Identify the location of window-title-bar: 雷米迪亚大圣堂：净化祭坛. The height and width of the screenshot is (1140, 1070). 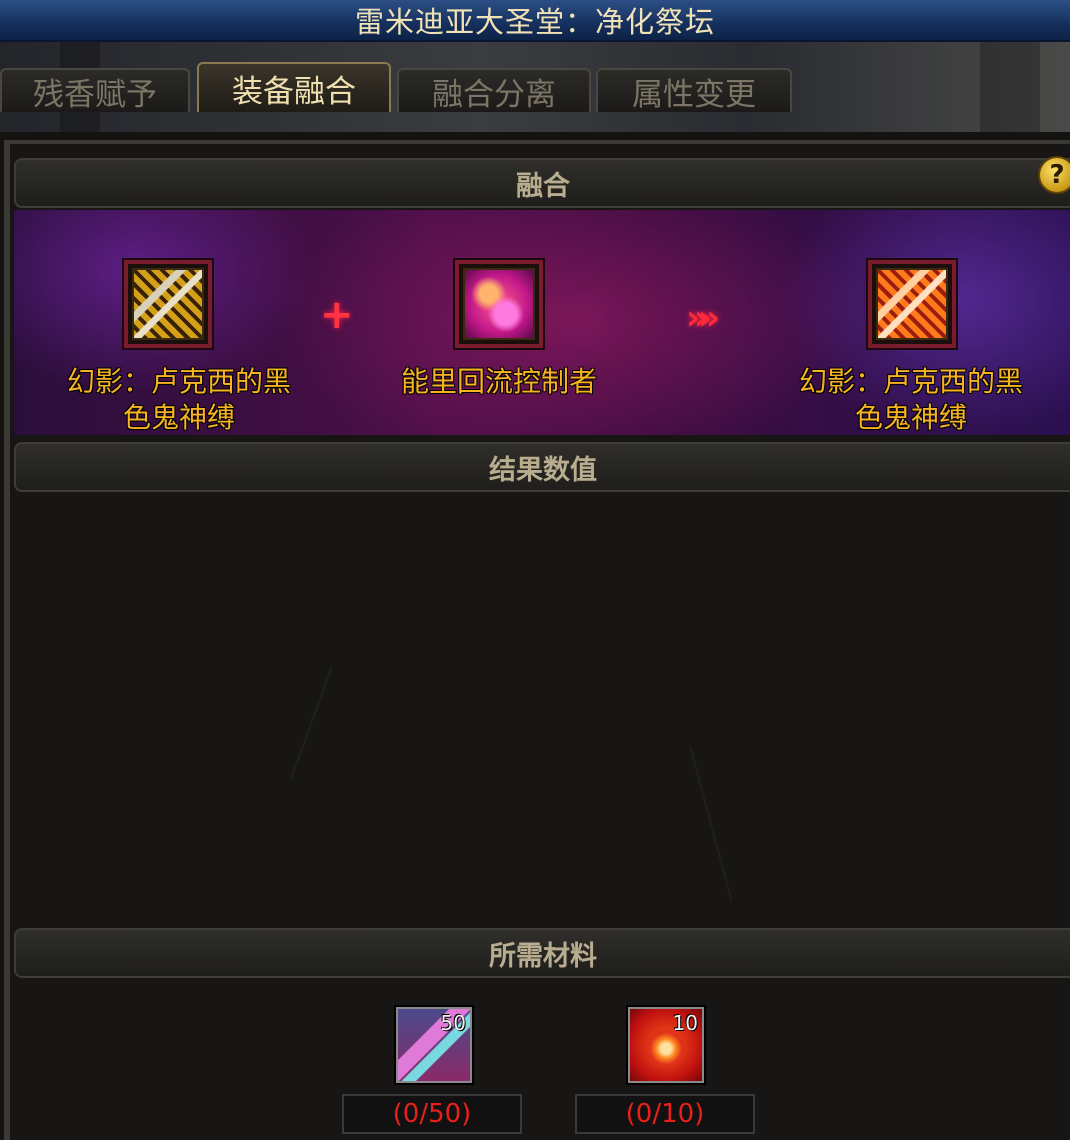
(535, 21).